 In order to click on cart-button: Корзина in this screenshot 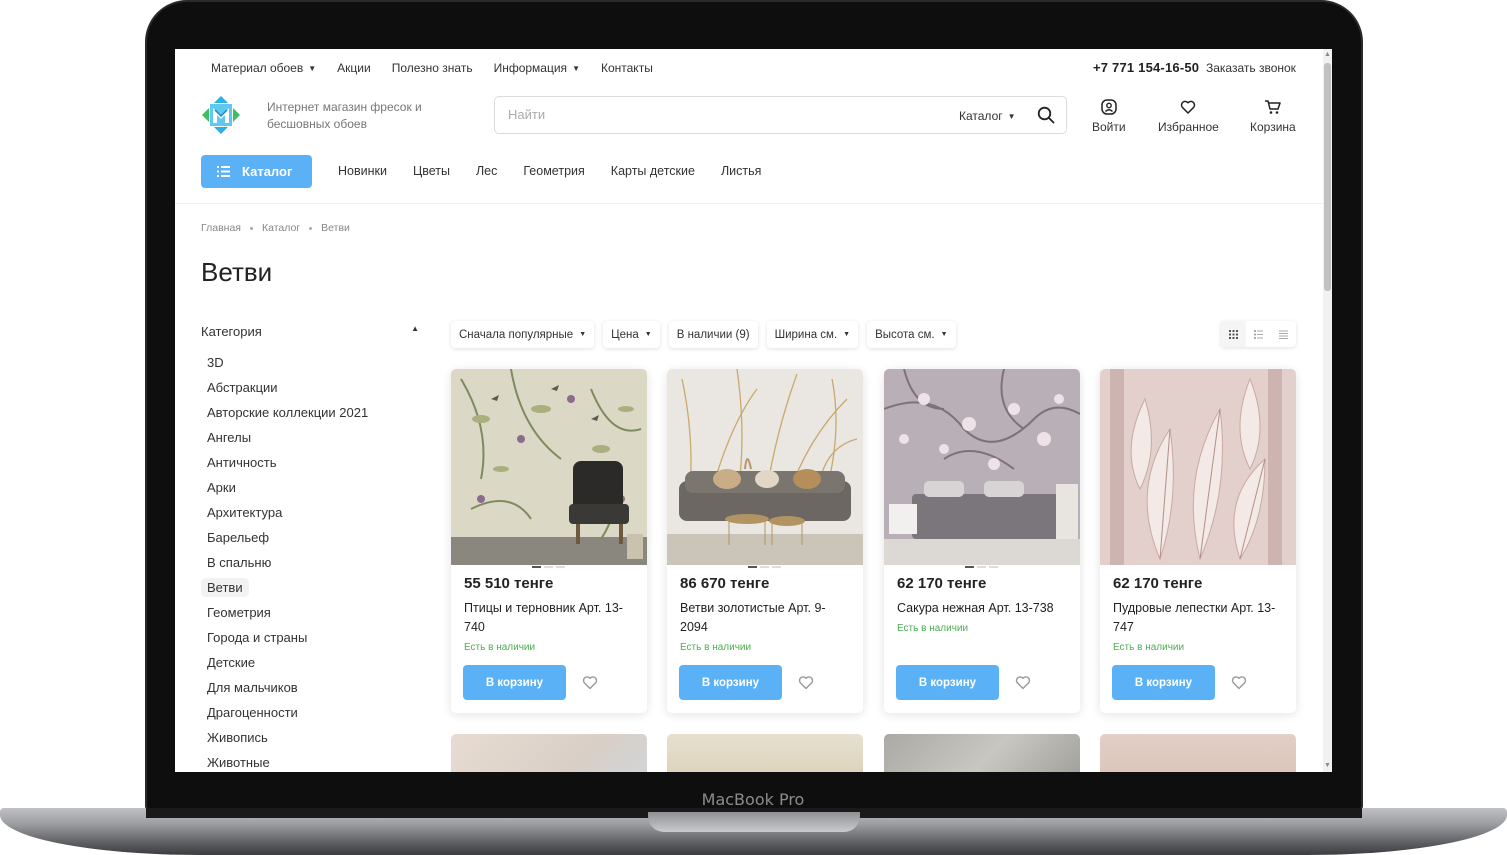, I will do `click(1273, 116)`.